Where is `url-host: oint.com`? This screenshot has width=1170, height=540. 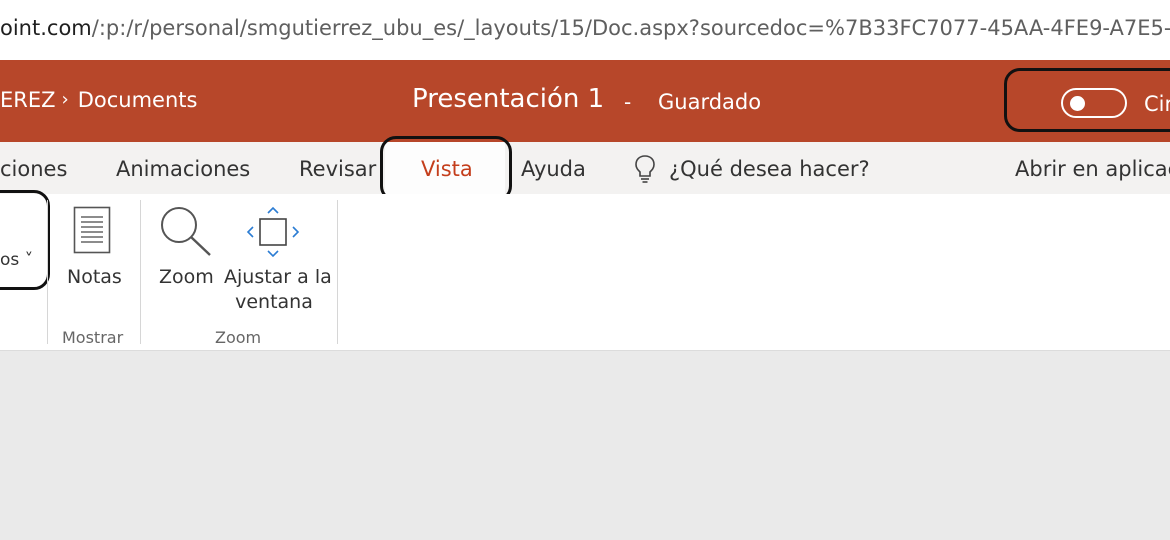
url-host: oint.com is located at coordinates (46, 28).